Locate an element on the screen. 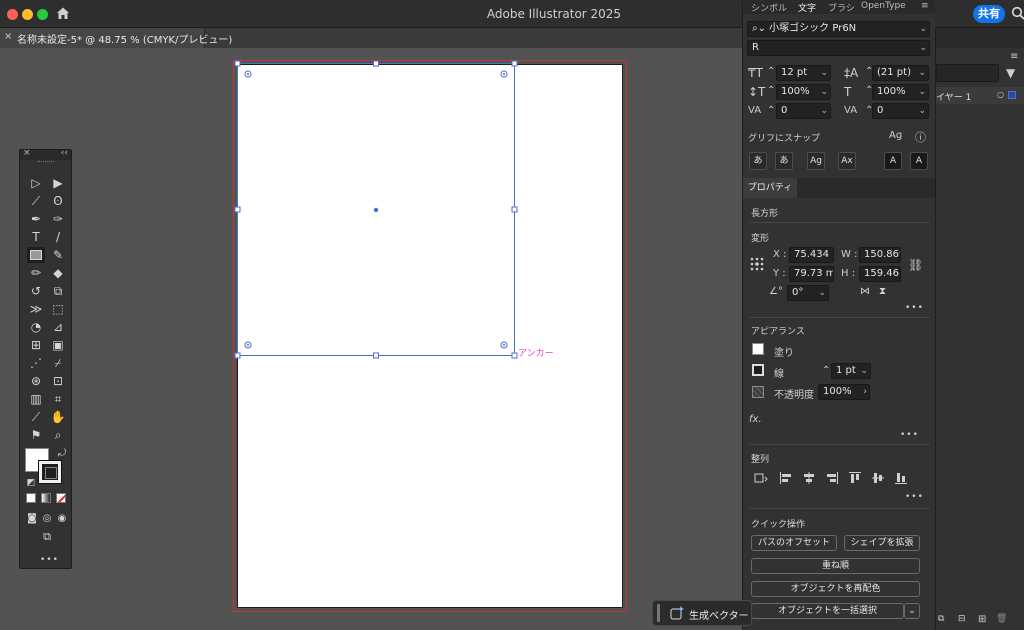  artboard-tool-icon: ⌗ is located at coordinates (58, 399).